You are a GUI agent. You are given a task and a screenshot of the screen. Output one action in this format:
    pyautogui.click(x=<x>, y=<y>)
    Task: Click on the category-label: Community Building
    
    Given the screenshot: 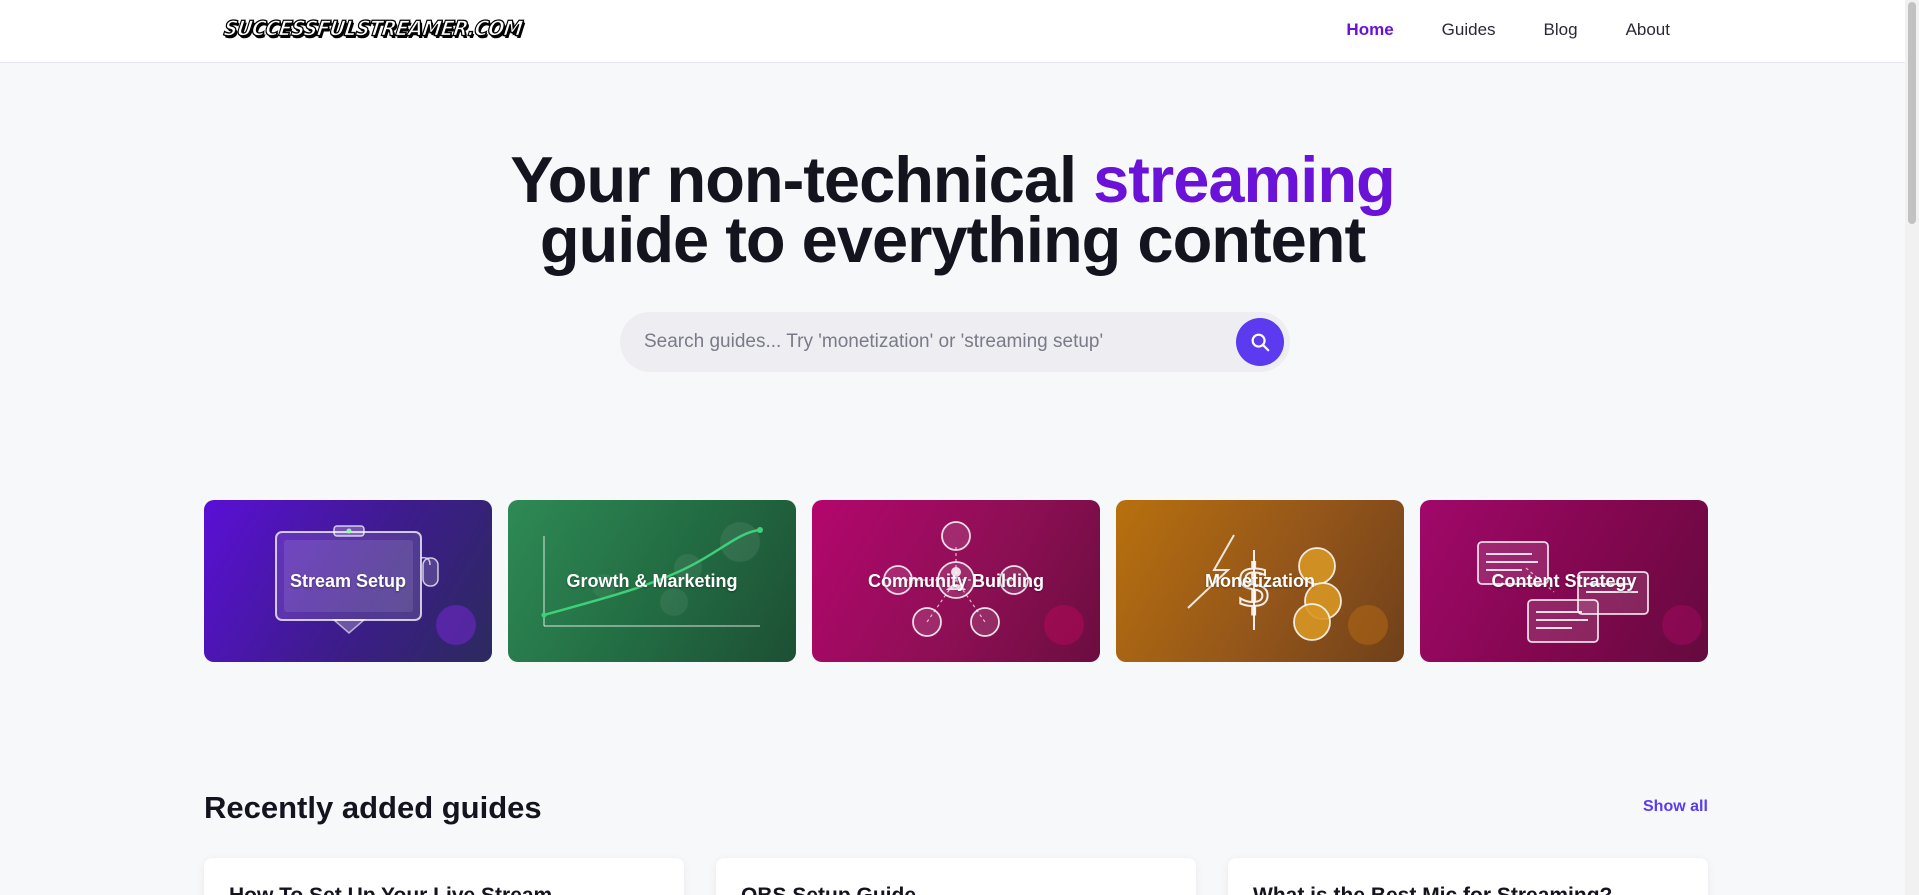 What is the action you would take?
    pyautogui.click(x=956, y=580)
    